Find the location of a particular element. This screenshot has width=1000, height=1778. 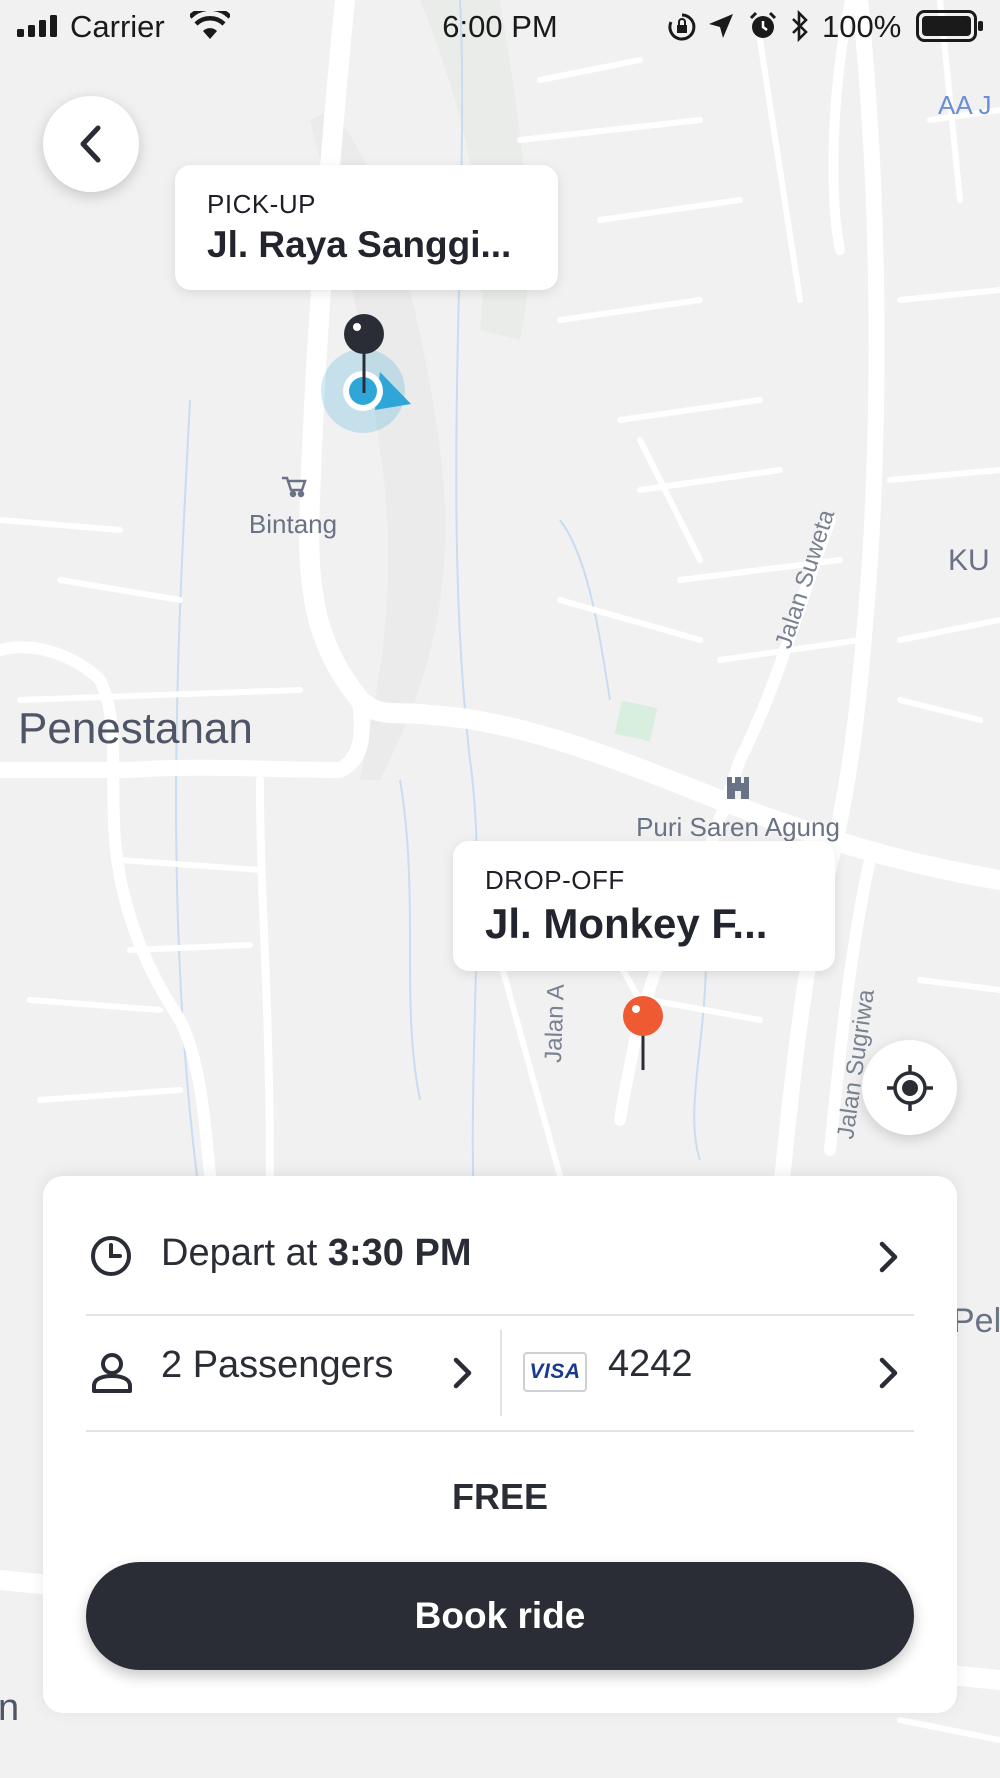

dropoff-caption: DROP-OFF is located at coordinates (555, 880).